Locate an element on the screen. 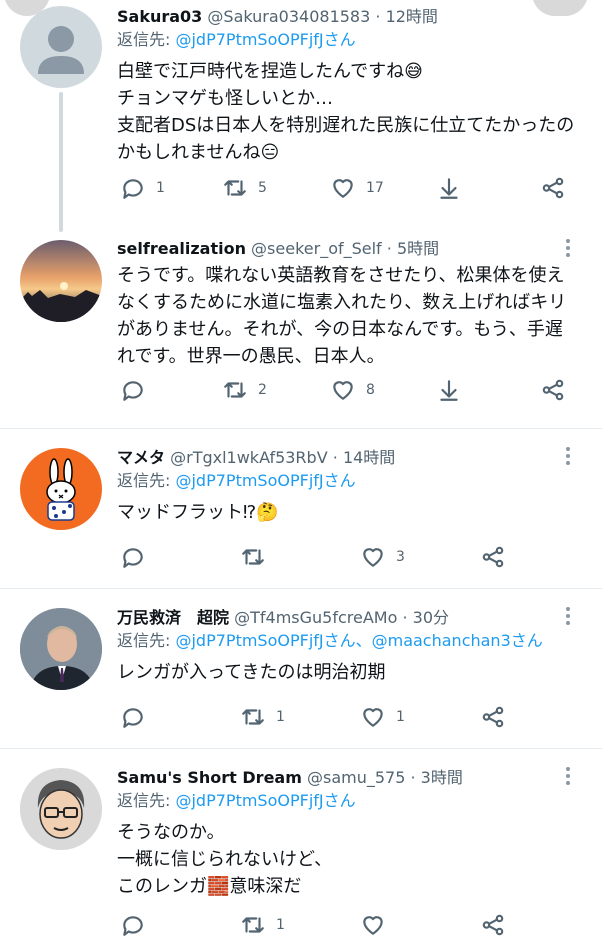 The image size is (602, 938). handle: @seeker_of_Self is located at coordinates (316, 248).